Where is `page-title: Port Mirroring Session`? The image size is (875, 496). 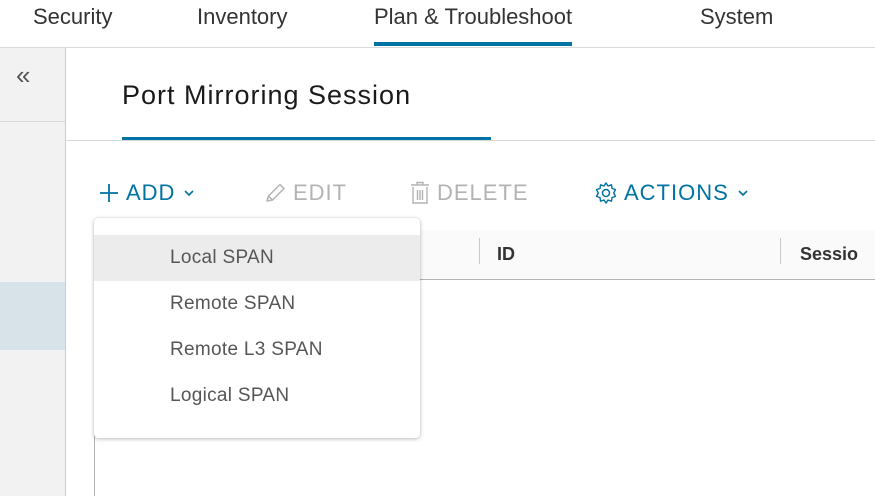 page-title: Port Mirroring Session is located at coordinates (266, 95).